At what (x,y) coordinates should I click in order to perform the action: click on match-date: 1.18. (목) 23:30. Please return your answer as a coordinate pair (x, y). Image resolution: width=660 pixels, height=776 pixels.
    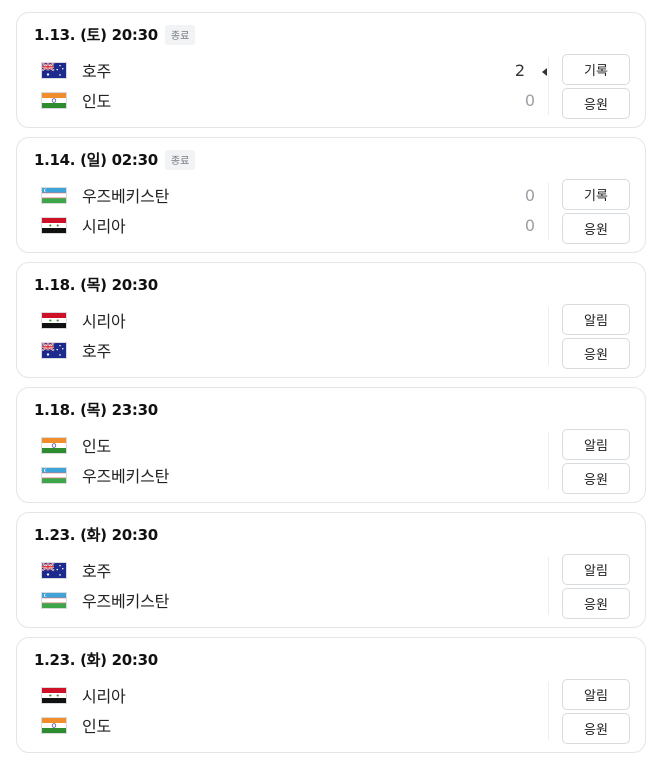
    Looking at the image, I should click on (96, 410).